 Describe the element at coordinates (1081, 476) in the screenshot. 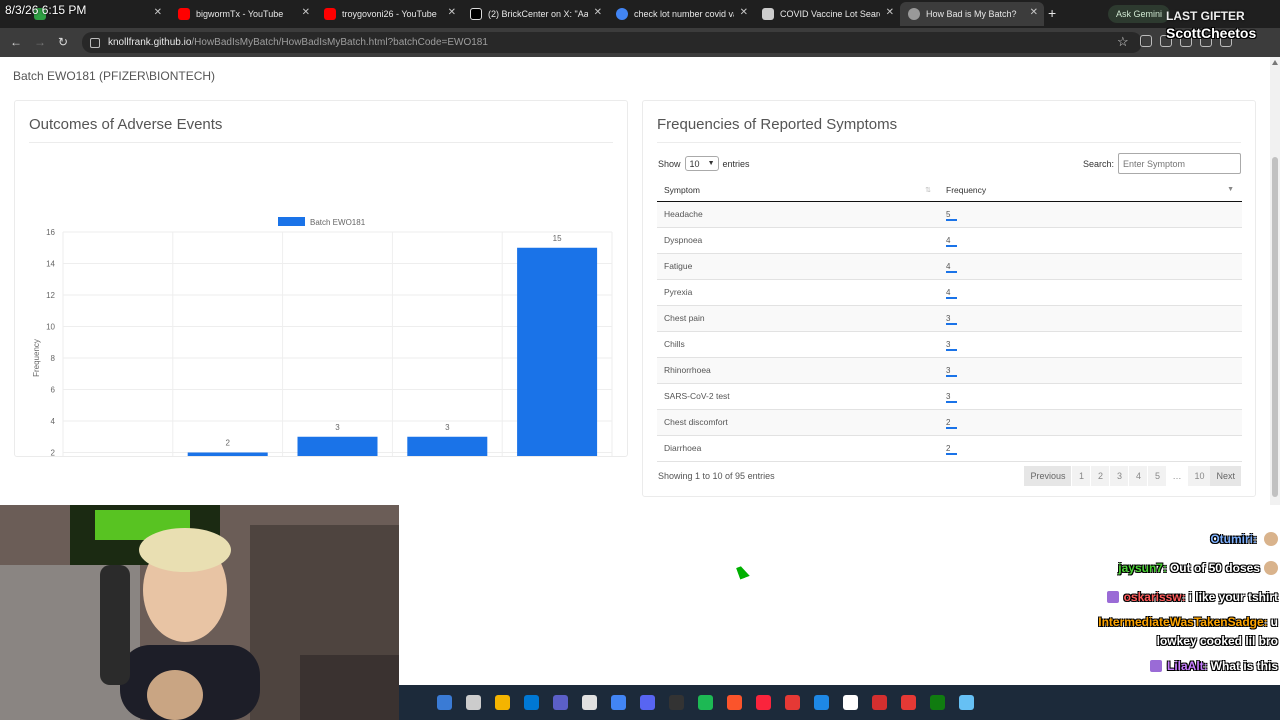

I see `page-button-1: 1` at that location.